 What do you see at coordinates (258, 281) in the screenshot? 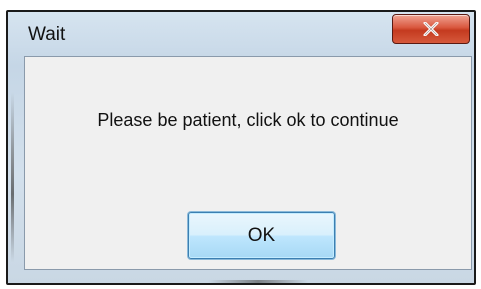
I see `frame-edge-highlight` at bounding box center [258, 281].